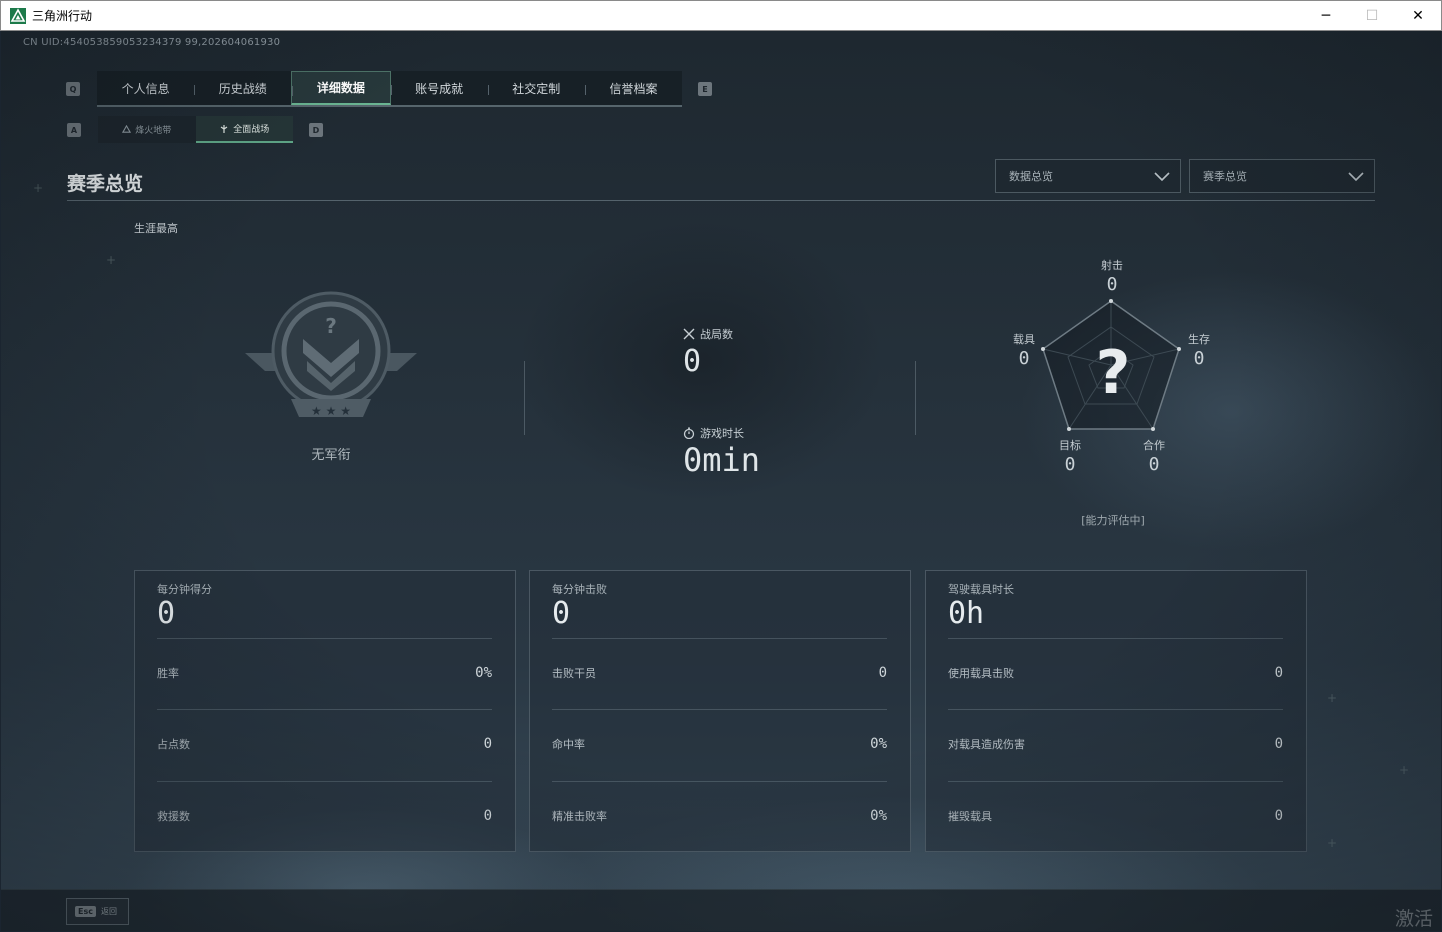  Describe the element at coordinates (721, 910) in the screenshot. I see `footer-bar: Esc 返回` at that location.